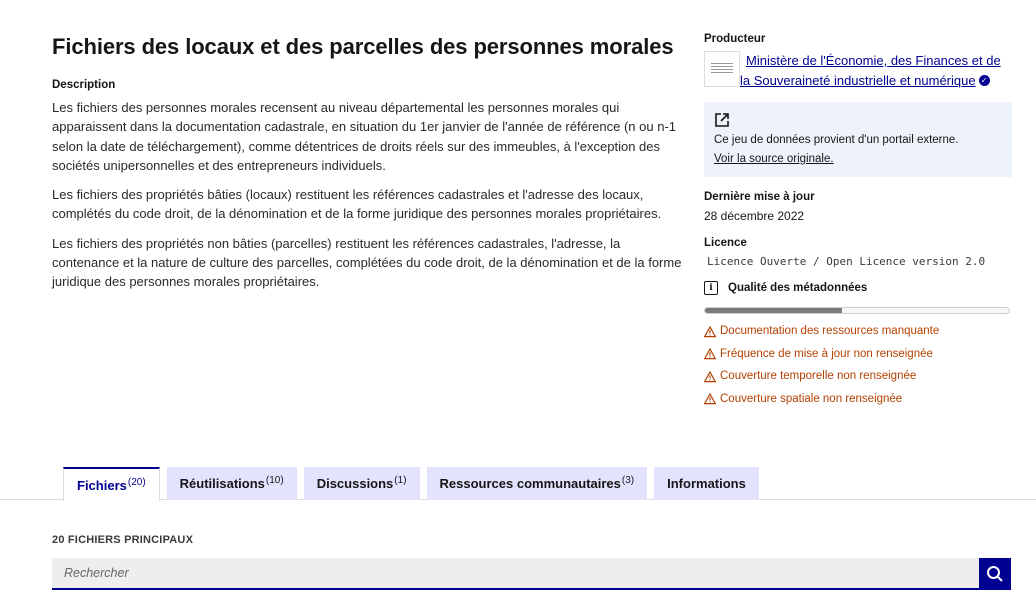 Image resolution: width=1036 pixels, height=606 pixels. What do you see at coordinates (984, 80) in the screenshot?
I see `verified-icon: ✓` at bounding box center [984, 80].